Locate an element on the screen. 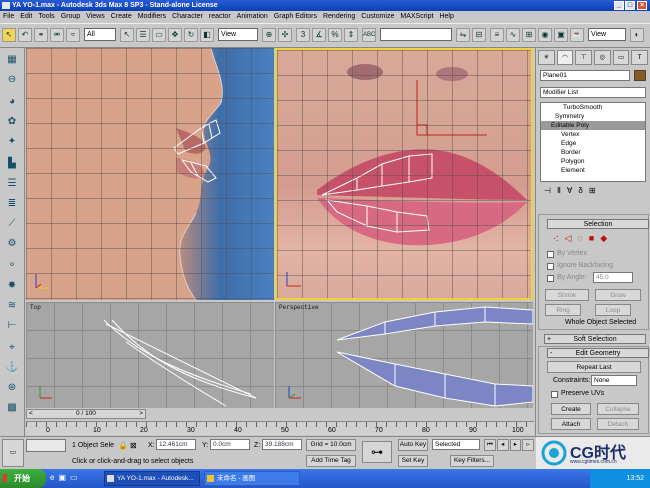 Image resolution: width=650 pixels, height=488 pixels. menu-animation: Animation is located at coordinates (252, 17).